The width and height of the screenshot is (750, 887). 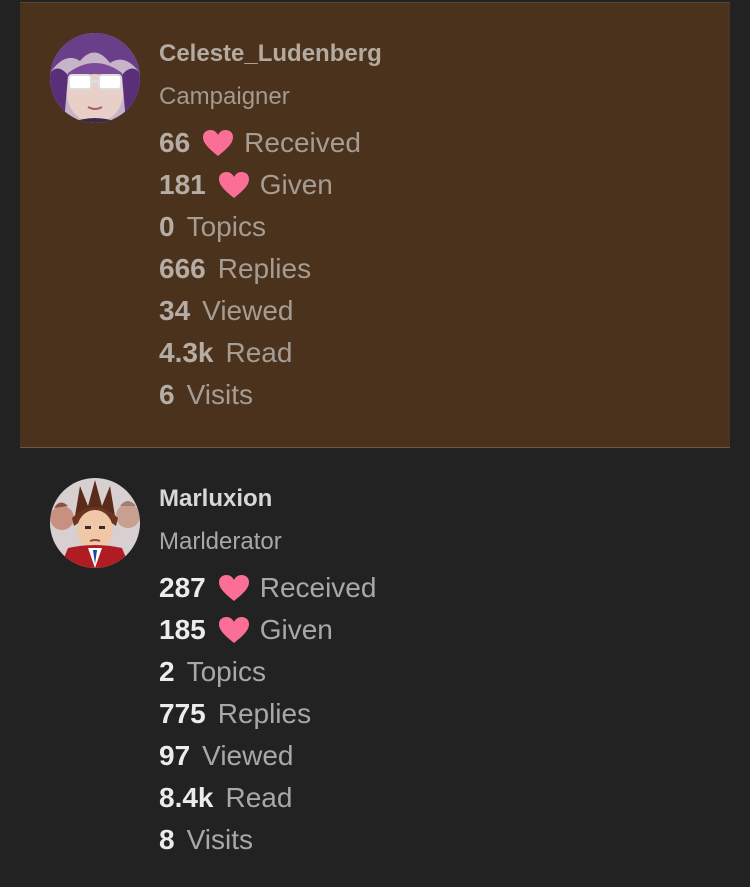 What do you see at coordinates (182, 268) in the screenshot?
I see `stat-value: 666` at bounding box center [182, 268].